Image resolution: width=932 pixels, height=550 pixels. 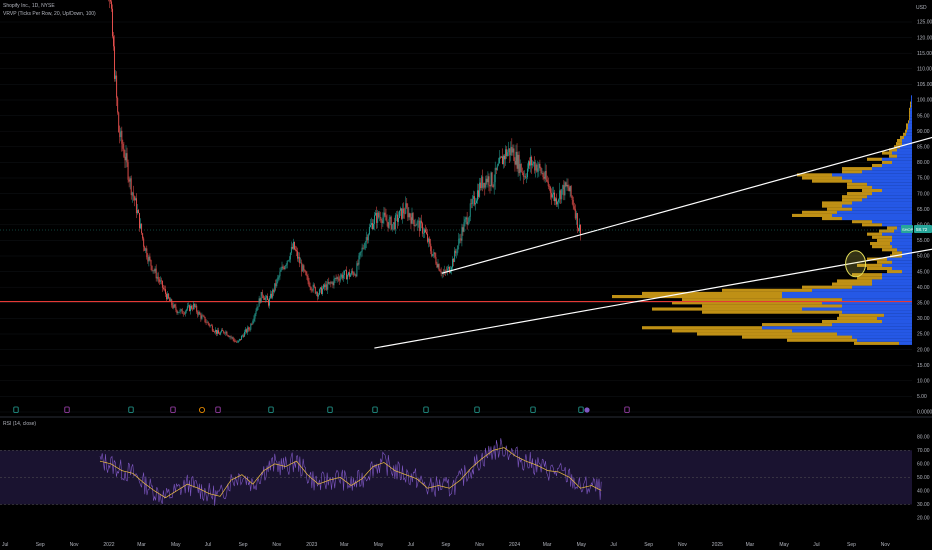 I want to click on price-tick-label: 115.00, so click(x=924, y=54).